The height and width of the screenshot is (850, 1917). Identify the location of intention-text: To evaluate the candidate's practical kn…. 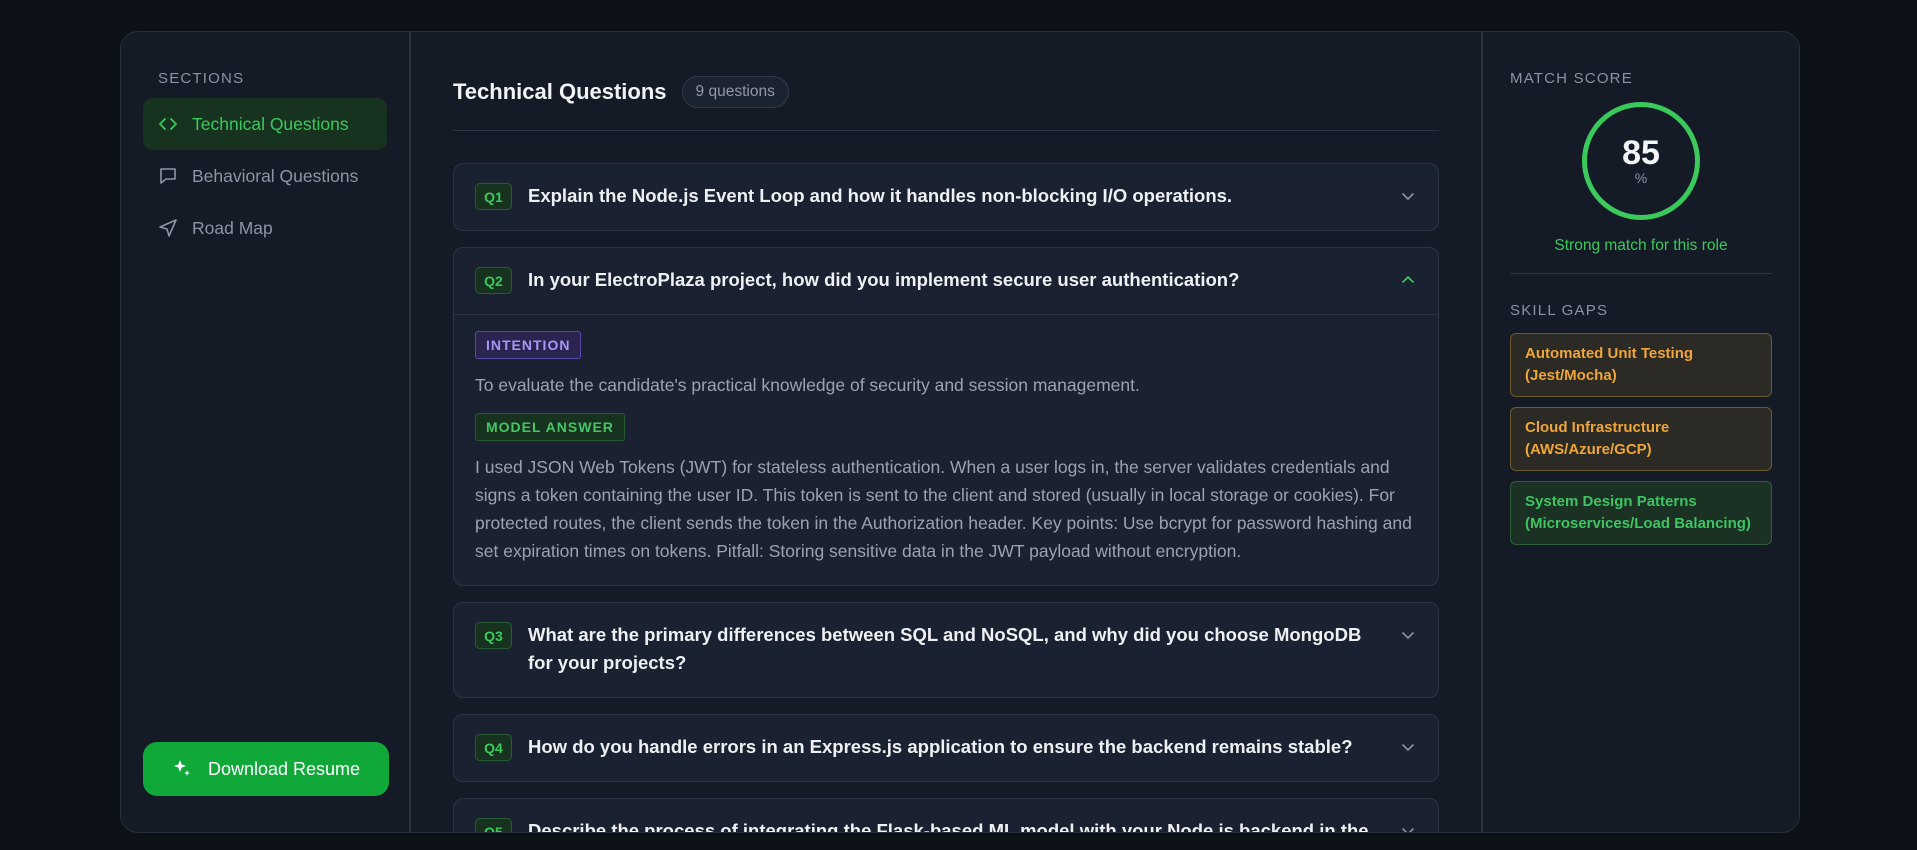
(807, 385).